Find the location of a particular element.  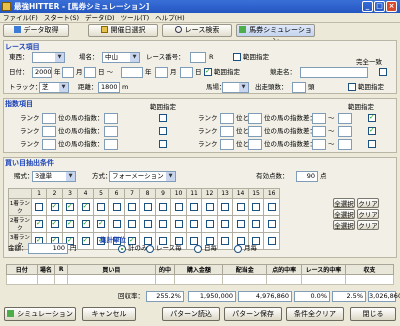

month2-input is located at coordinates (161, 72).